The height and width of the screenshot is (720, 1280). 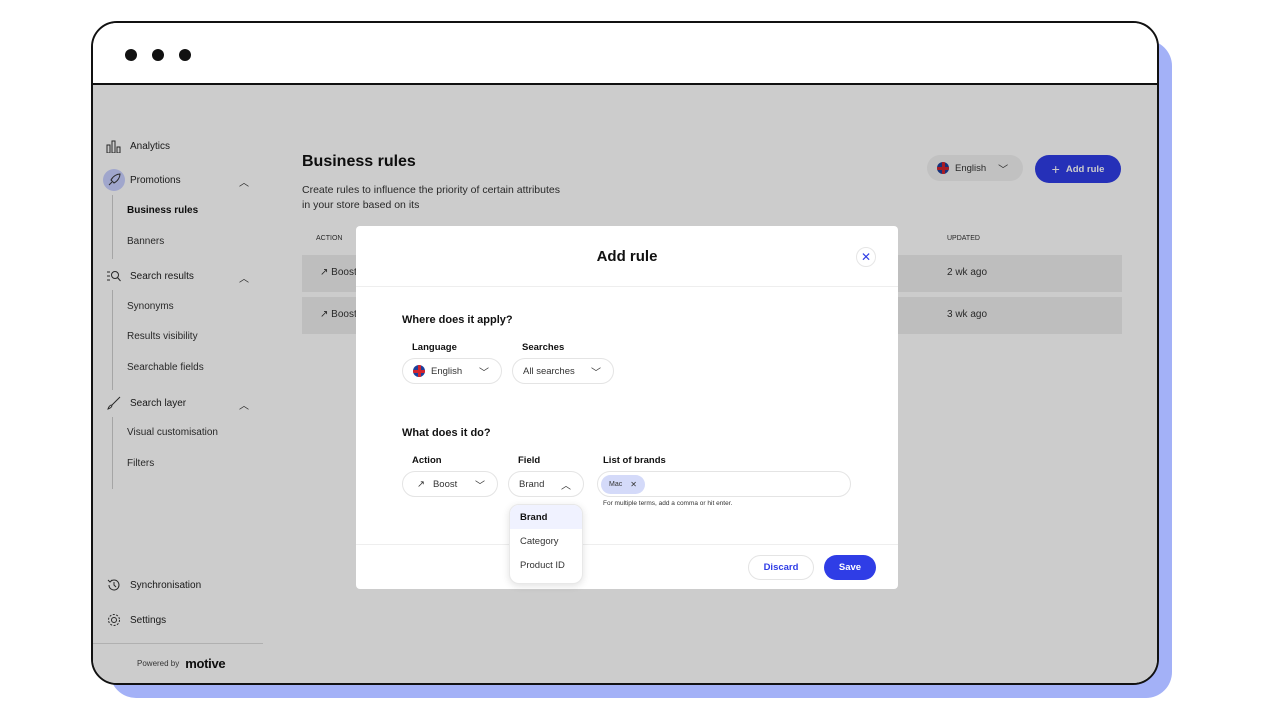 I want to click on save-button: Save, so click(x=850, y=567).